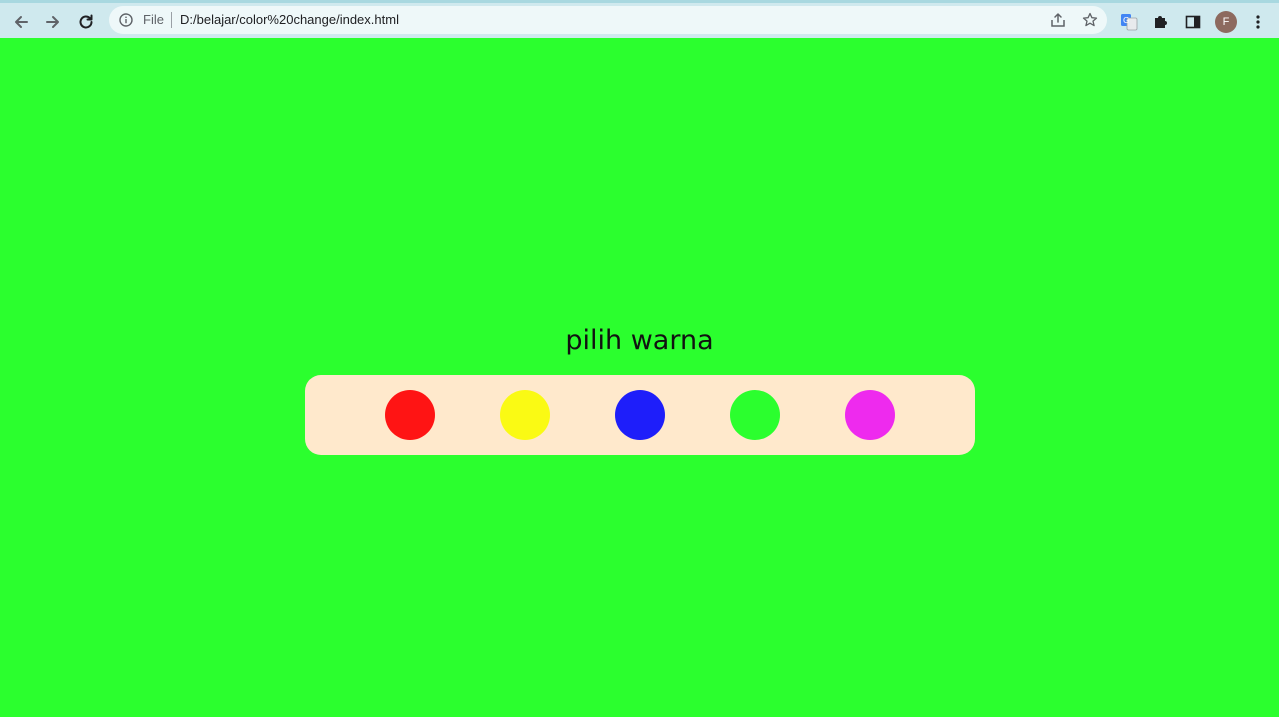 The height and width of the screenshot is (717, 1279). I want to click on side-panel-button, so click(1193, 22).